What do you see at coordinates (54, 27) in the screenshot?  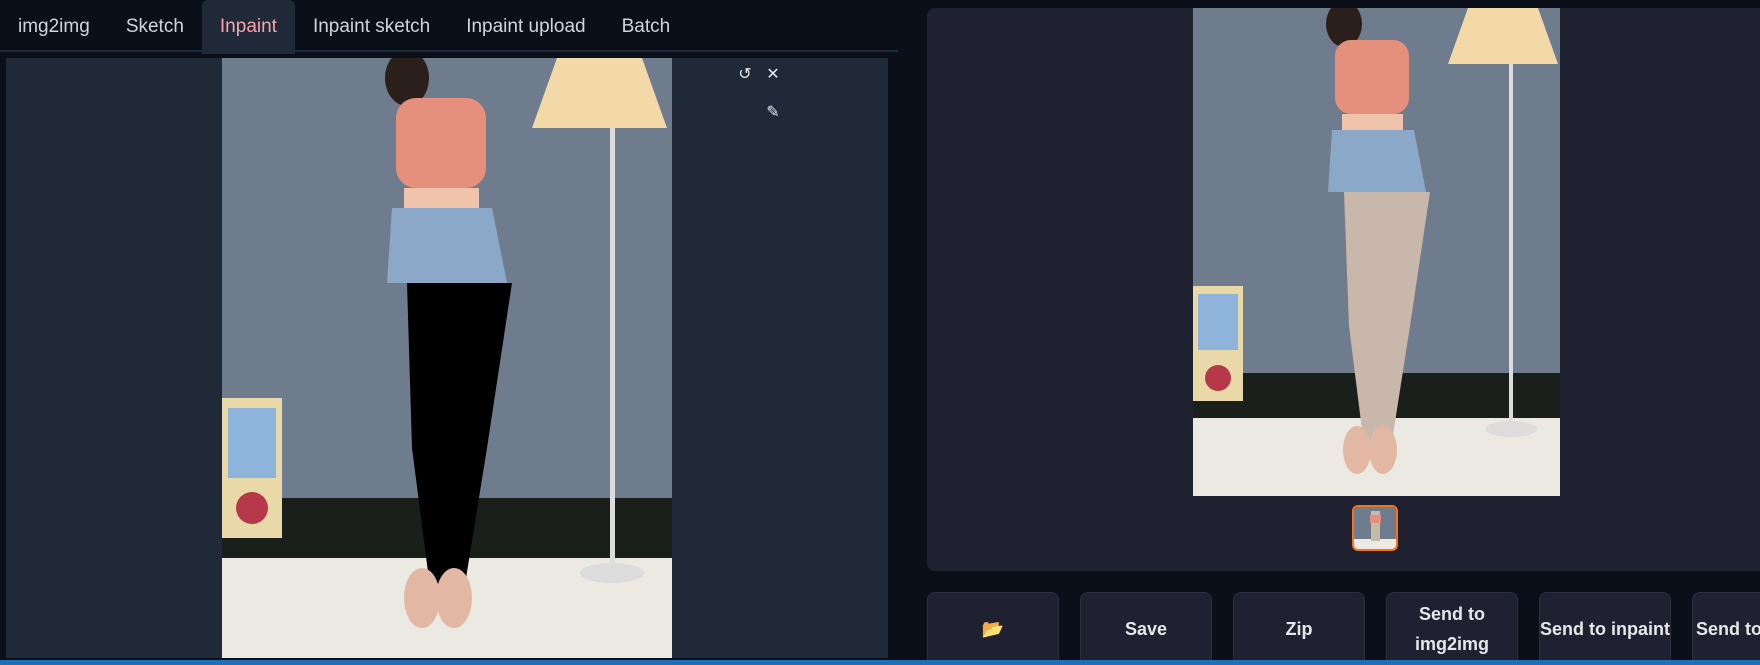 I see `tab-img2img: img2img` at bounding box center [54, 27].